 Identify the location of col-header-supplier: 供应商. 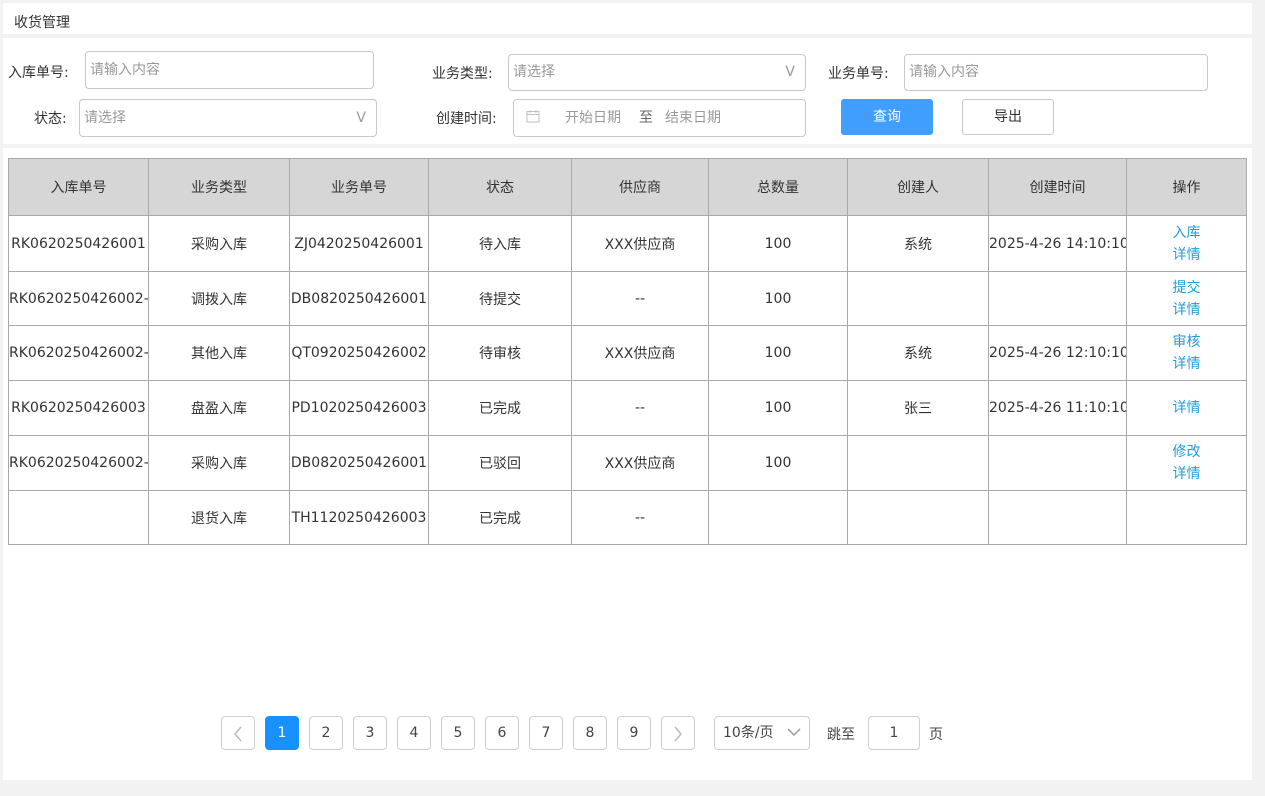
(640, 187).